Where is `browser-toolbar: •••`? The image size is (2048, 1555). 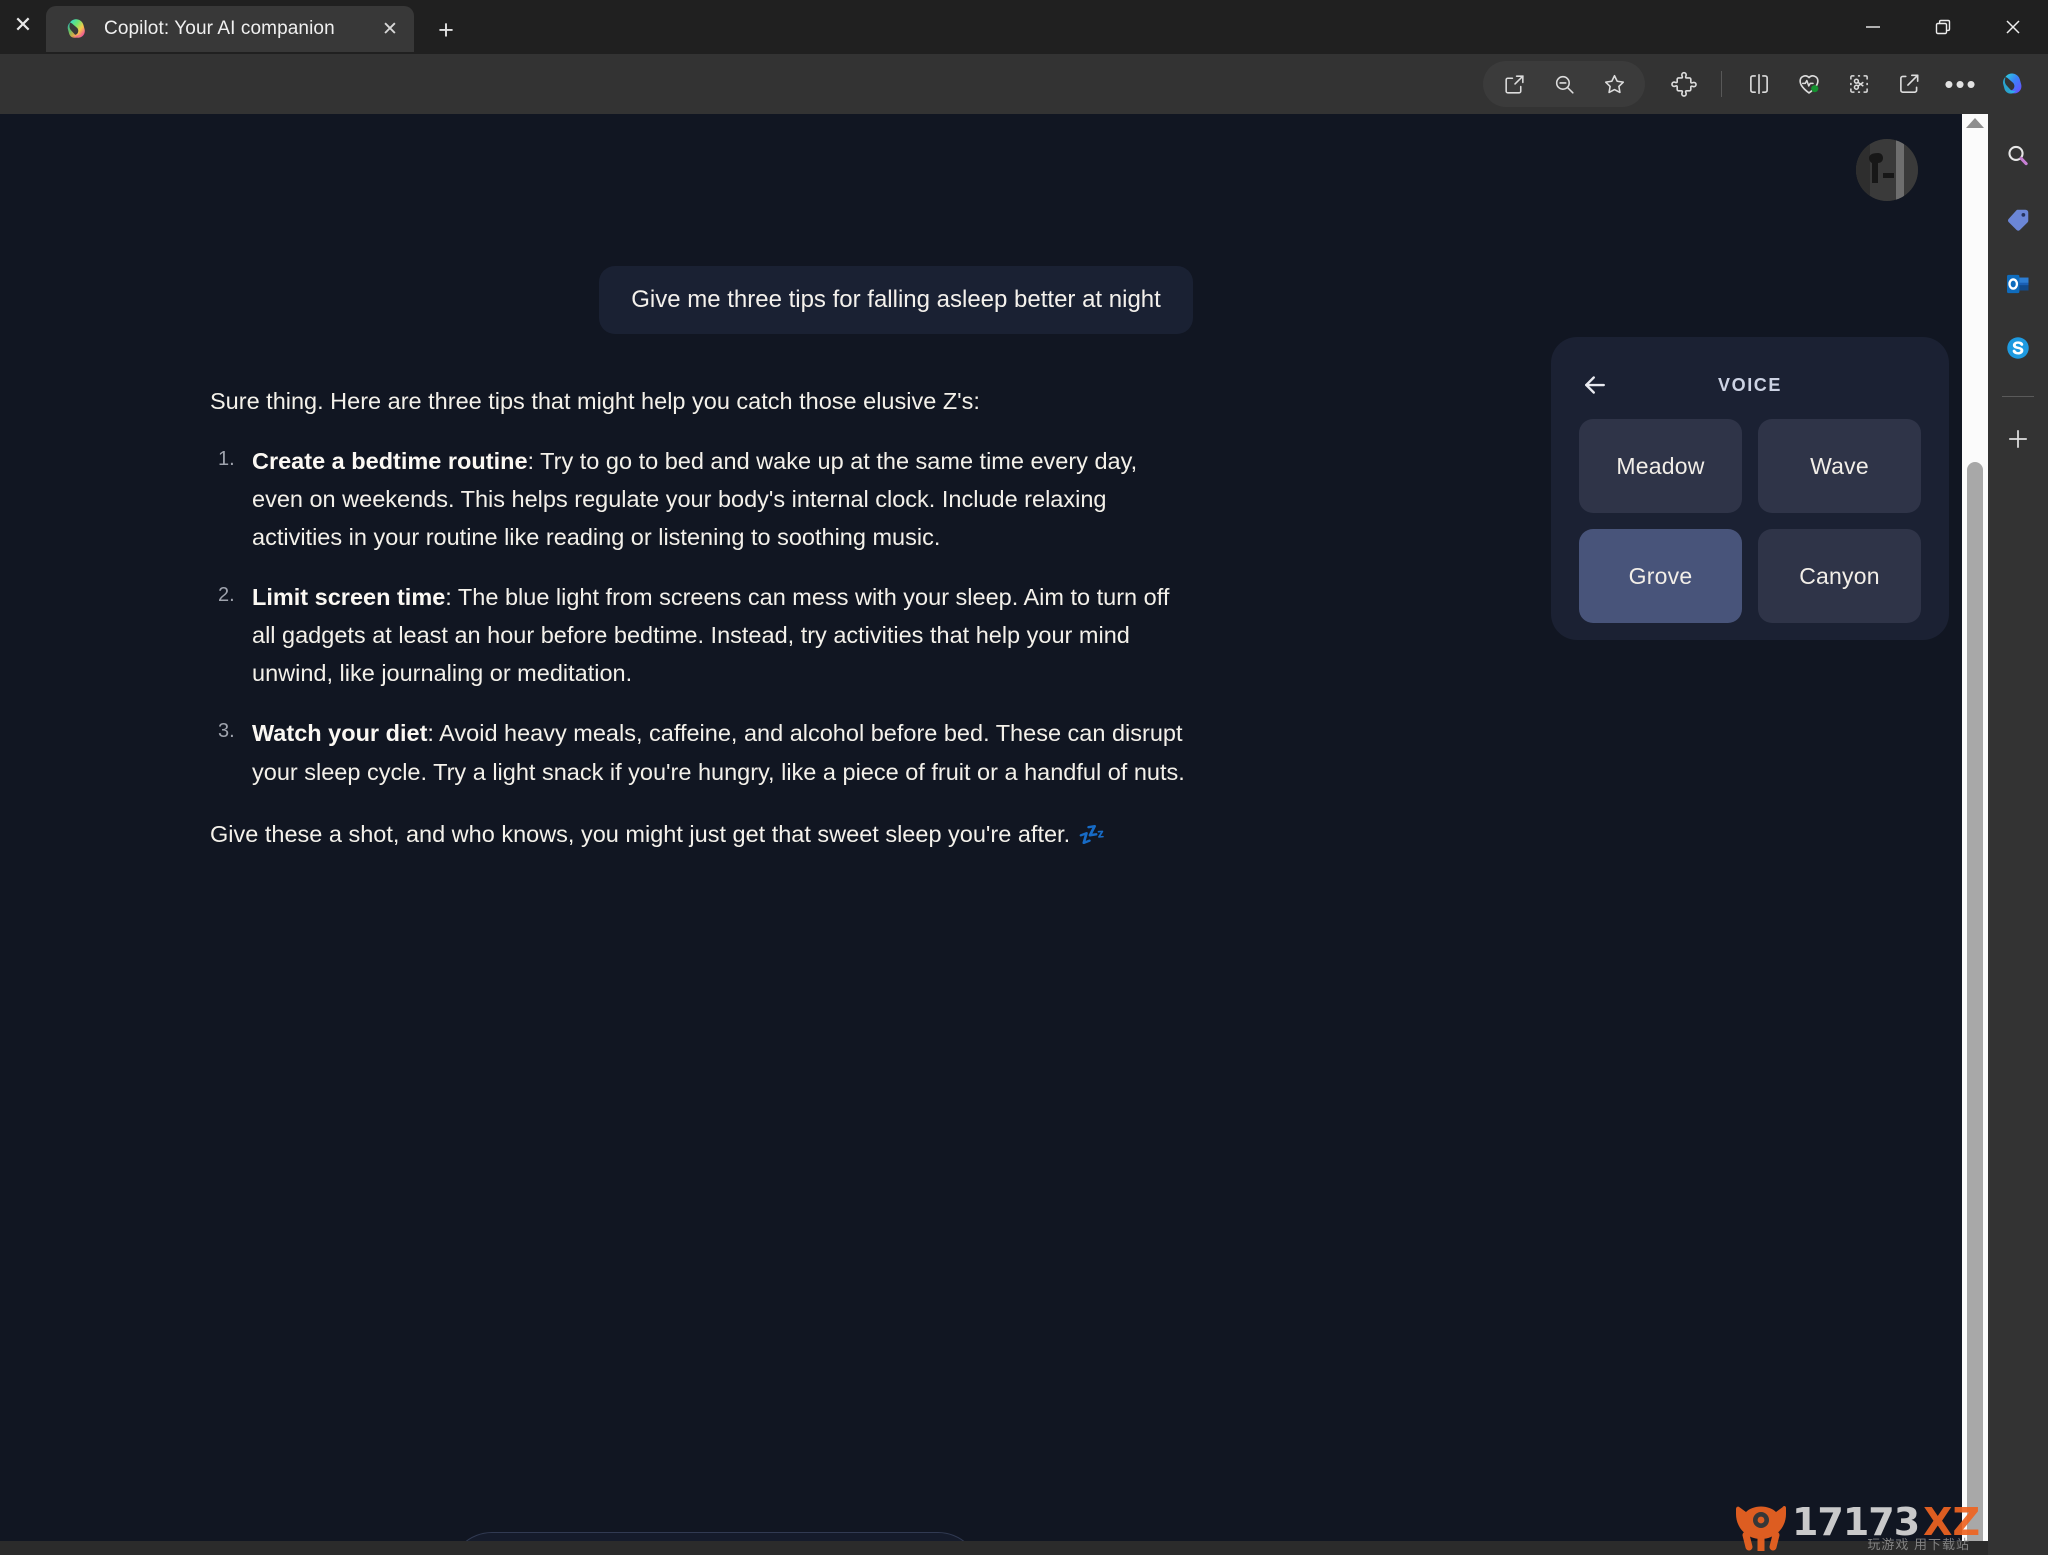
browser-toolbar: ••• is located at coordinates (1024, 84).